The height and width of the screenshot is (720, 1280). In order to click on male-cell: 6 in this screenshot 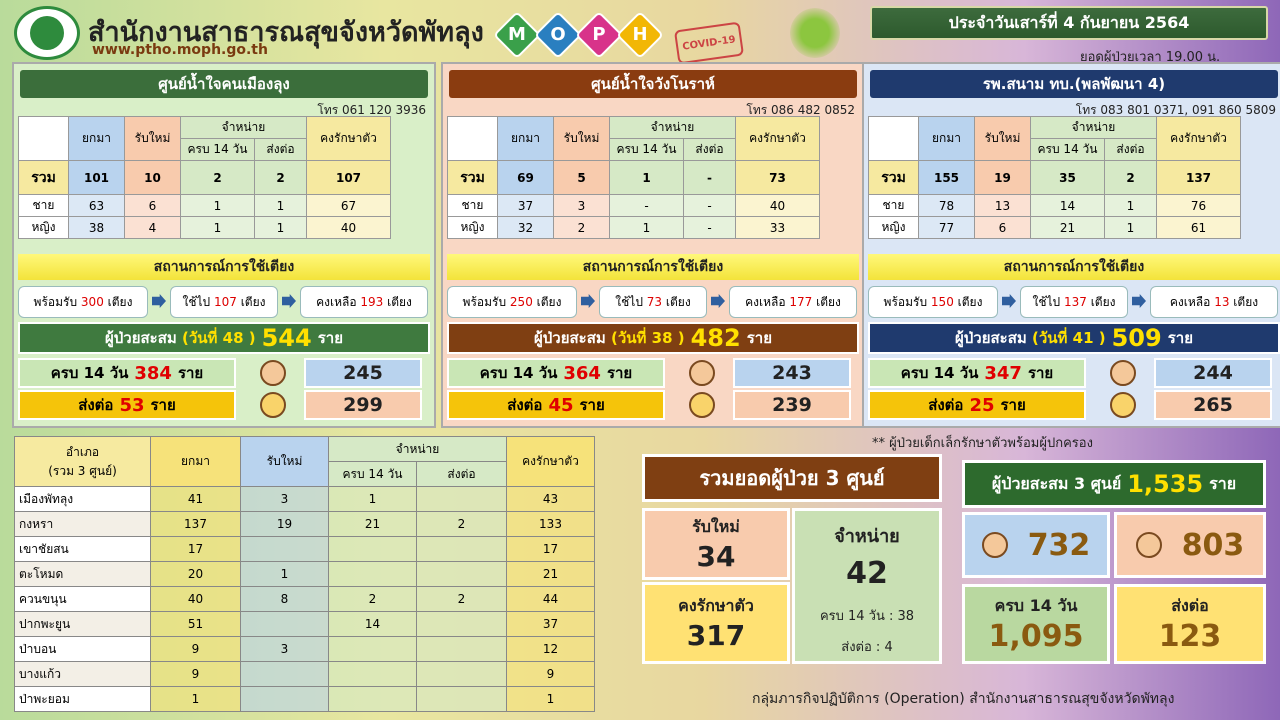, I will do `click(152, 205)`.